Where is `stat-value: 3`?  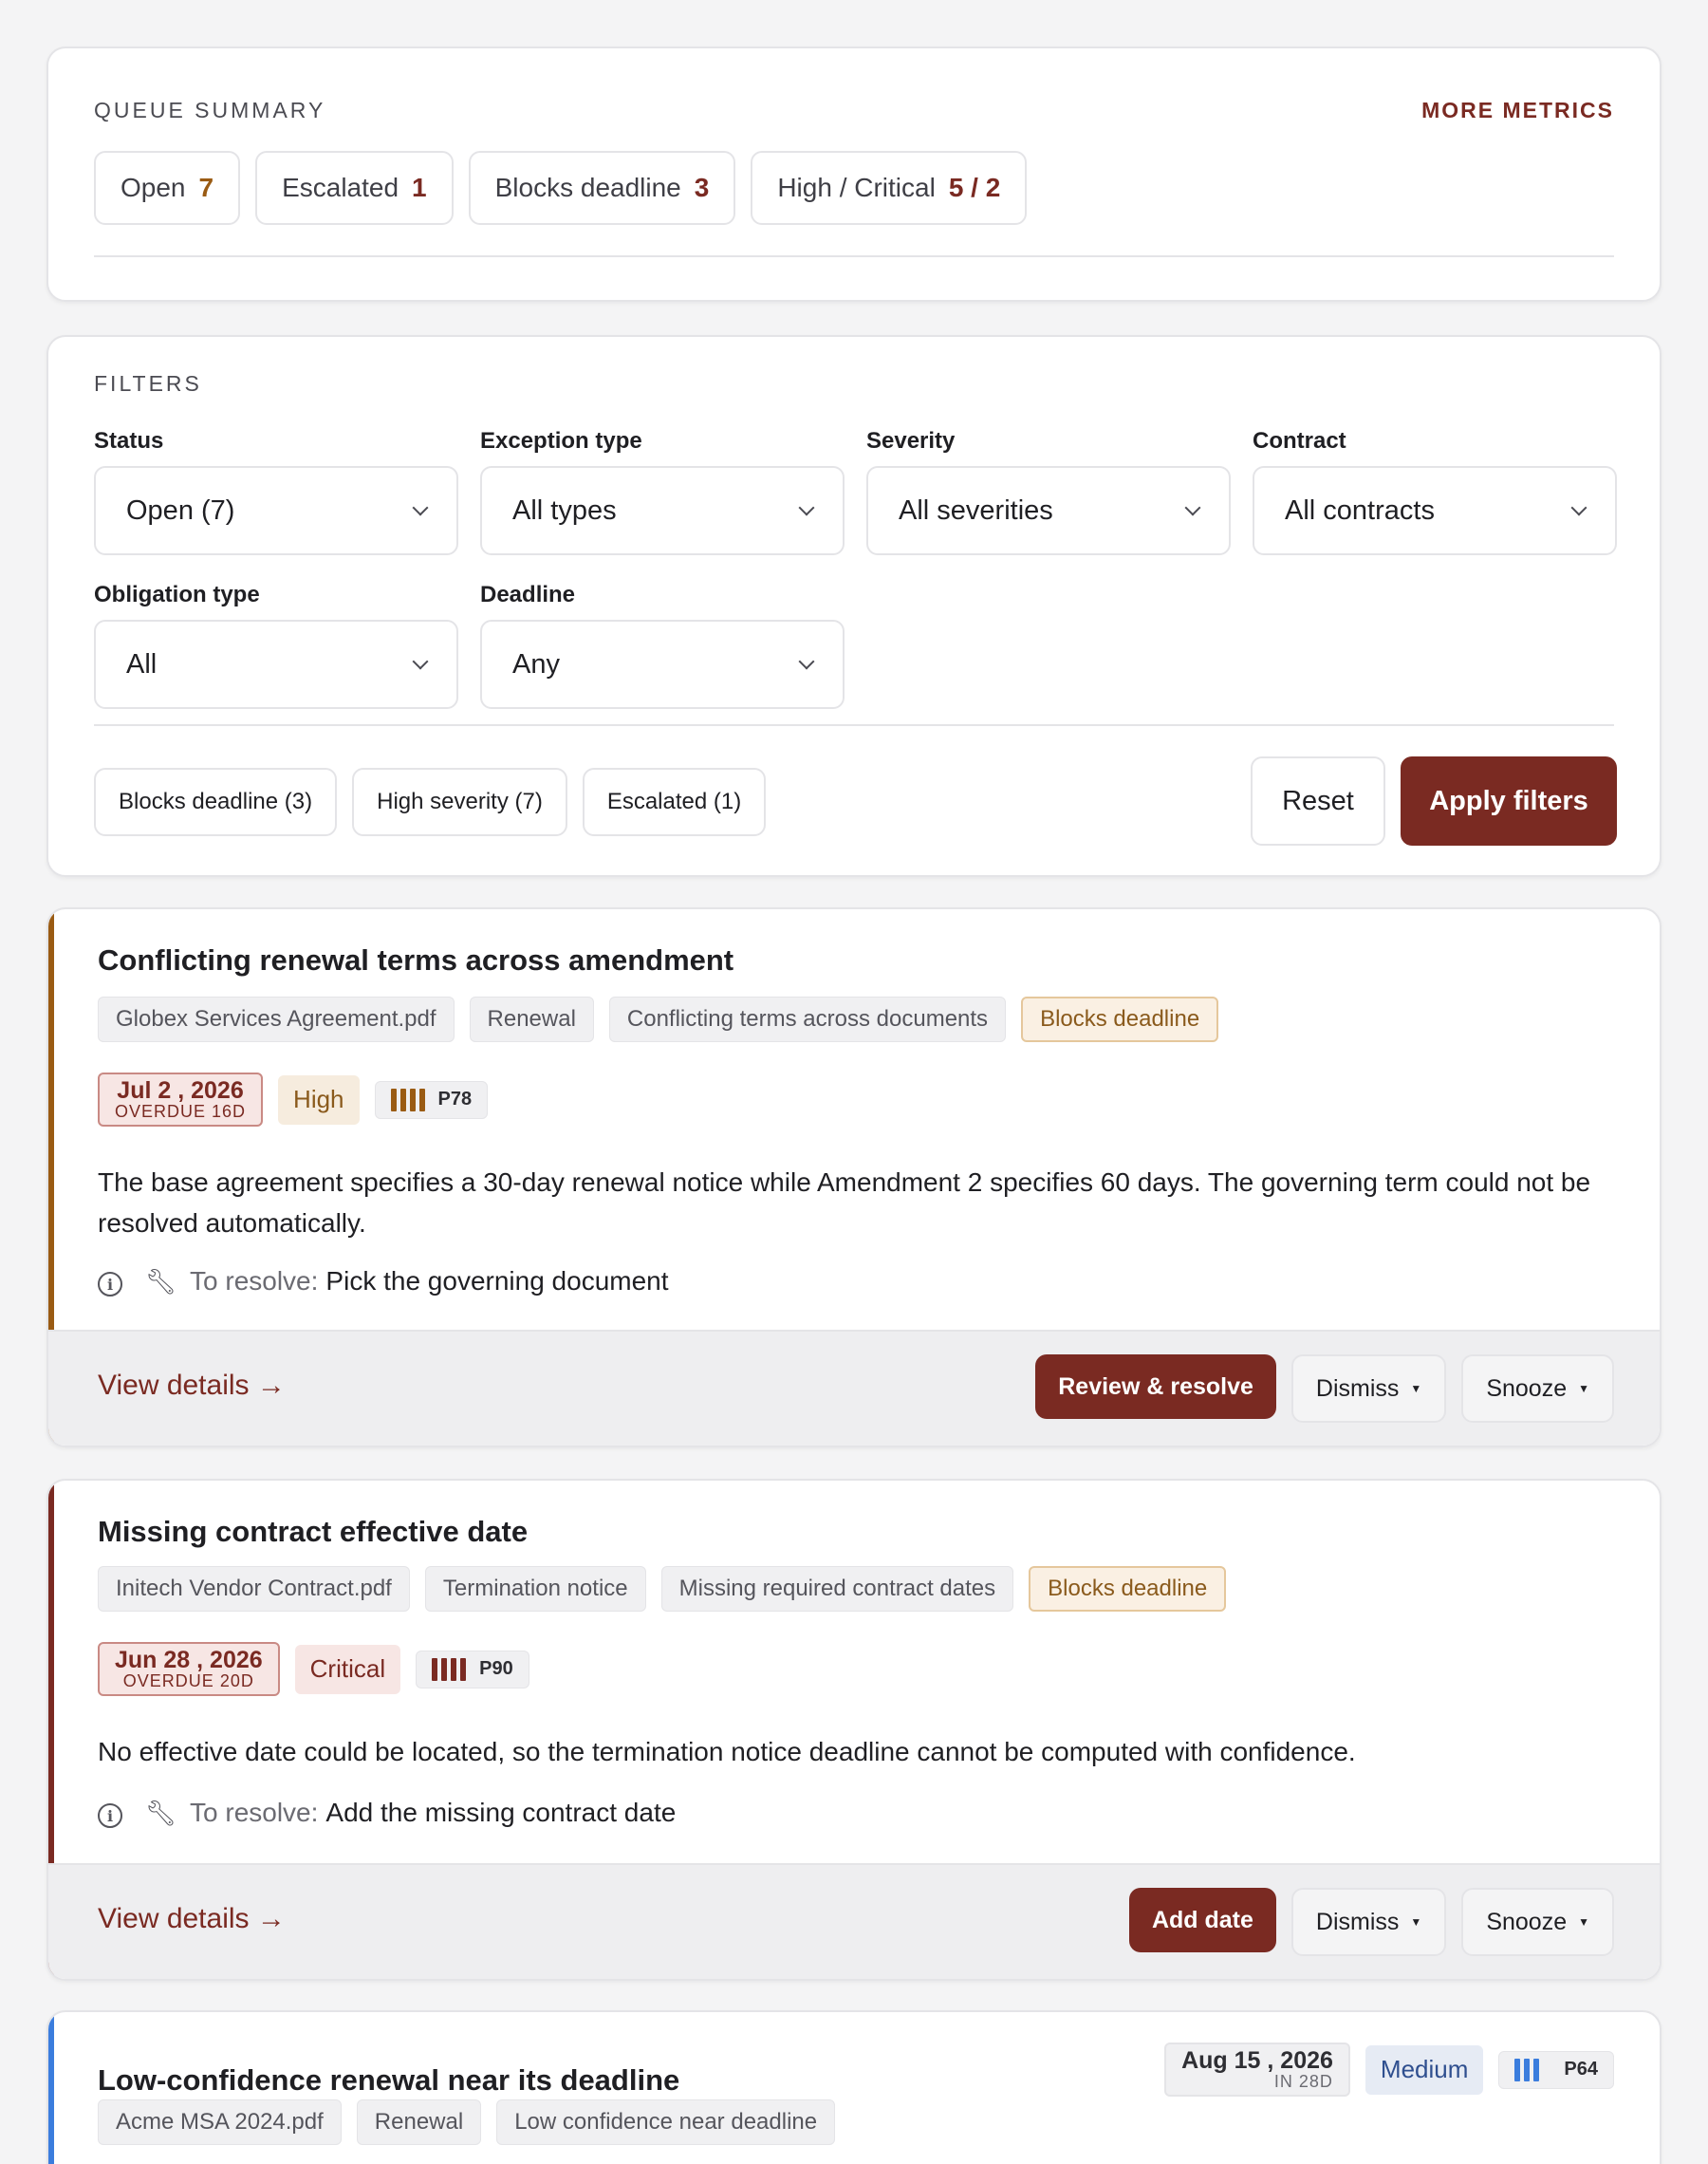
stat-value: 3 is located at coordinates (702, 187).